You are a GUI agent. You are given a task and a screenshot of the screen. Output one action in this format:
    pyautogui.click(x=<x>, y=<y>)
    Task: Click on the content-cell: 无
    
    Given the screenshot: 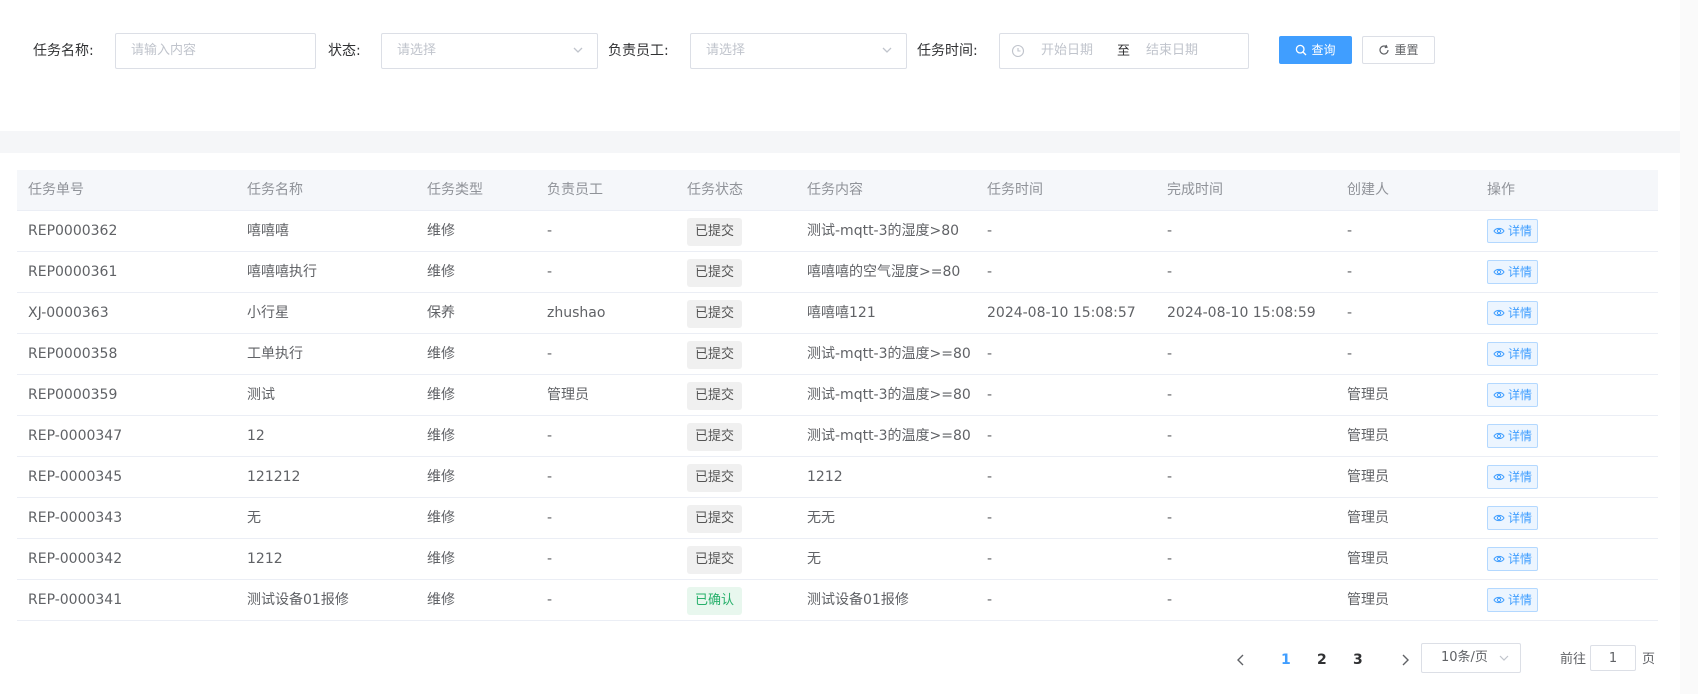 What is the action you would take?
    pyautogui.click(x=814, y=559)
    